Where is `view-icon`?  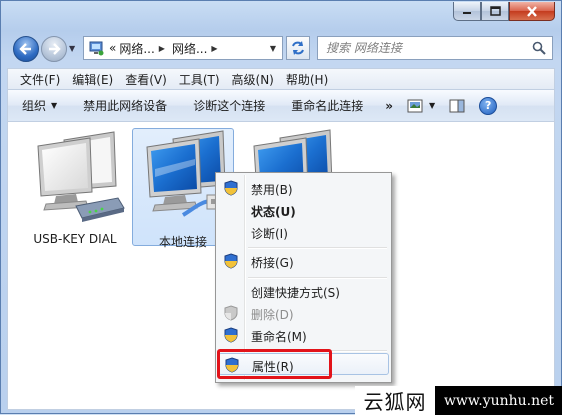 view-icon is located at coordinates (415, 105).